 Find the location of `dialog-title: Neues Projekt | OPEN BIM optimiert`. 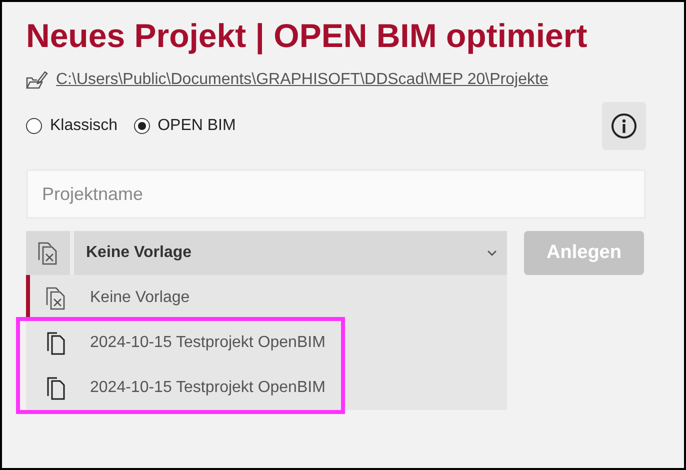

dialog-title: Neues Projekt | OPEN BIM optimiert is located at coordinates (307, 36).